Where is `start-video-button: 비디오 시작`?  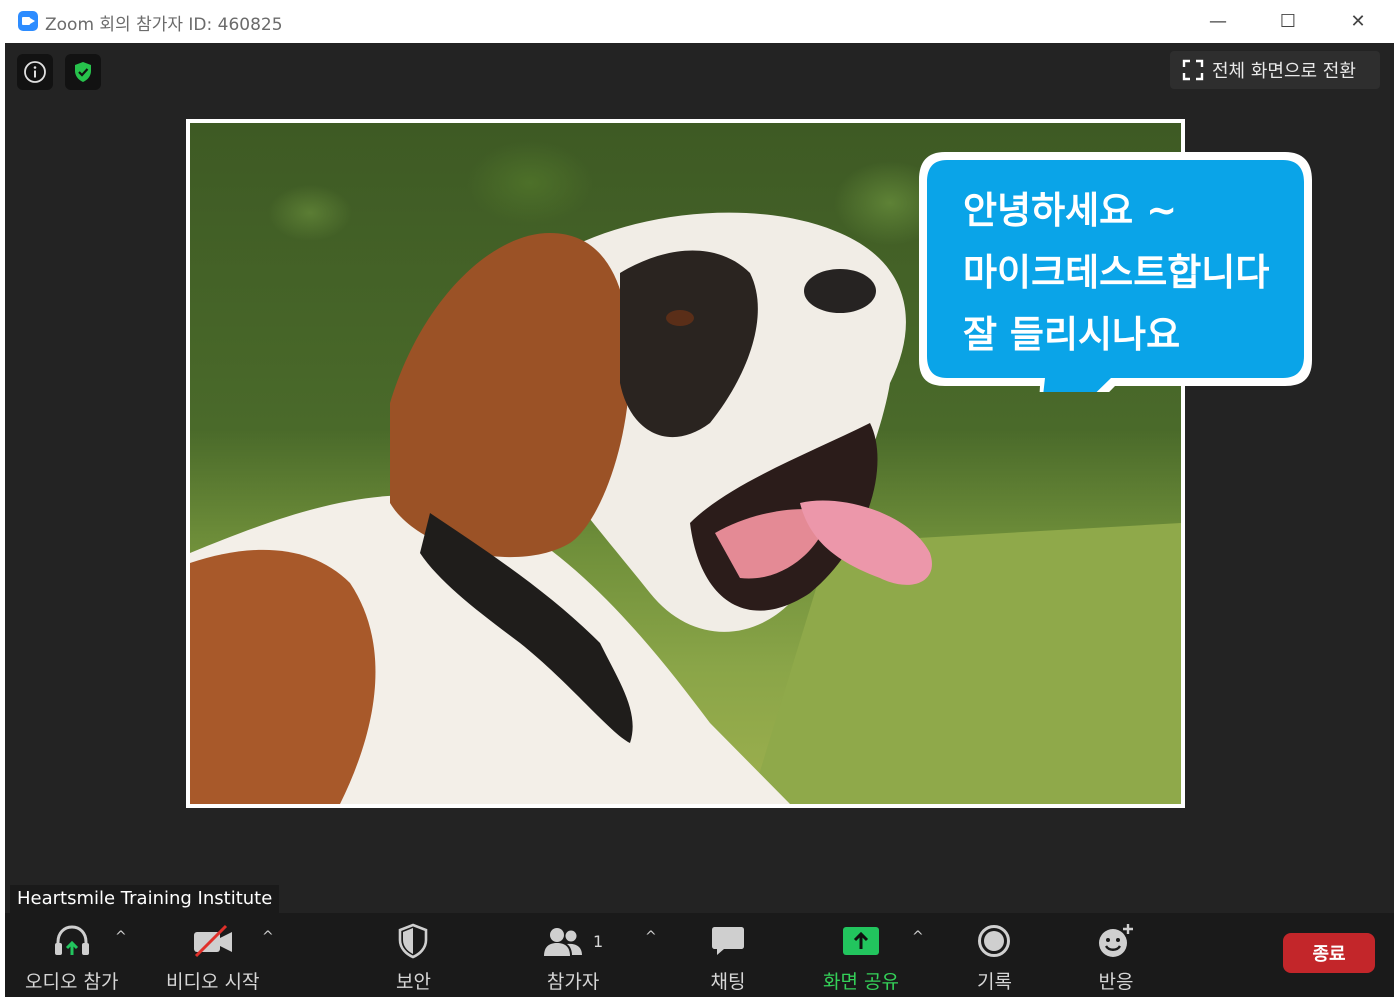 start-video-button: 비디오 시작 is located at coordinates (212, 956).